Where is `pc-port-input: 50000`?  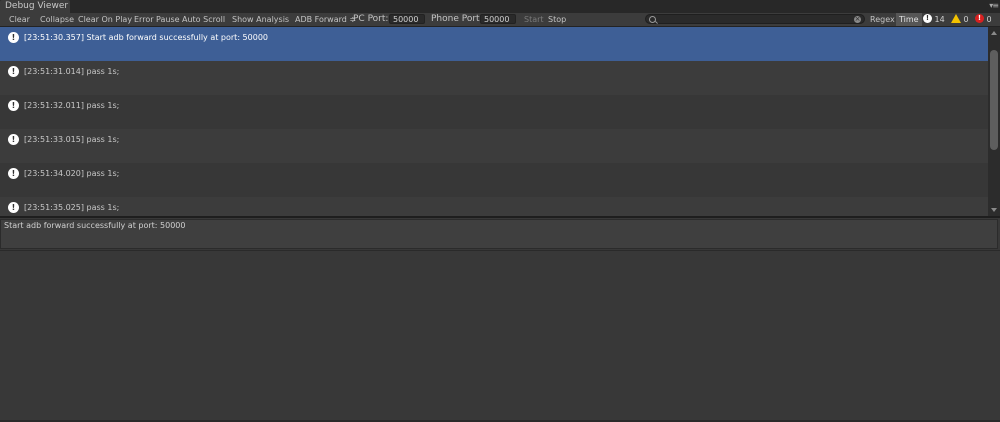 pc-port-input: 50000 is located at coordinates (407, 19).